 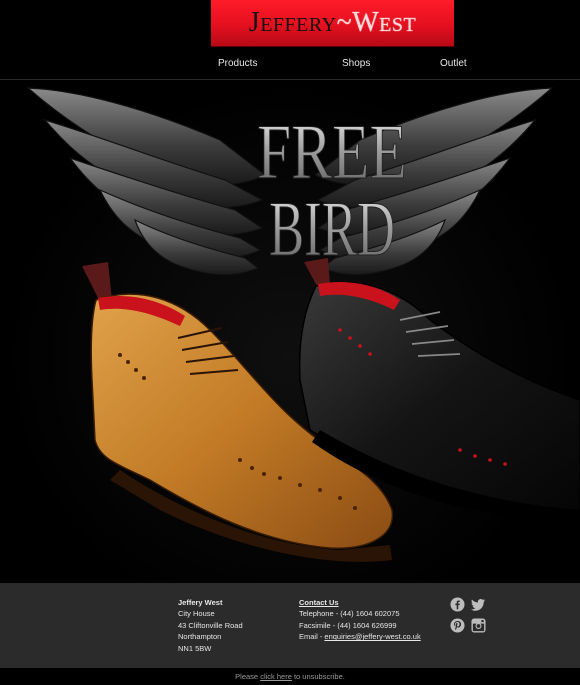 What do you see at coordinates (248, 676) in the screenshot?
I see `unsubscribe-prefix: Please` at bounding box center [248, 676].